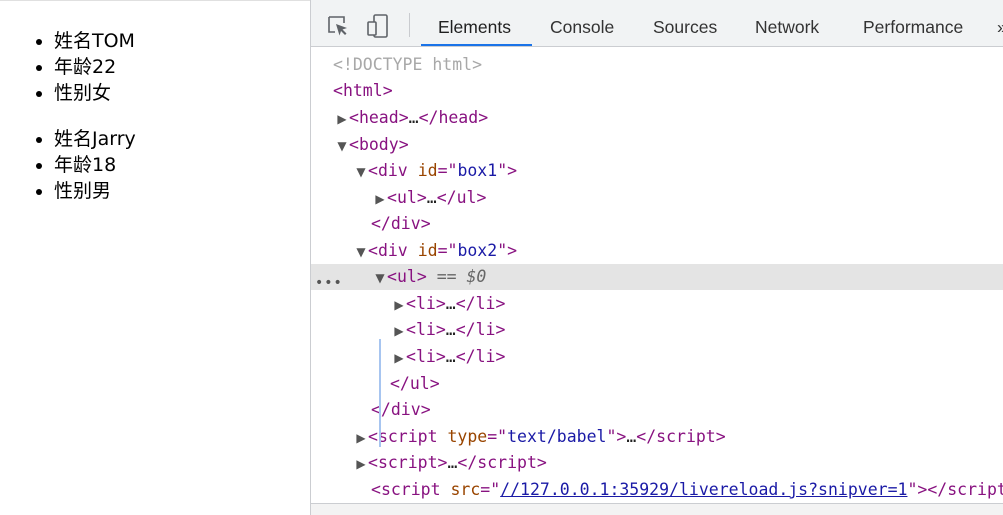 Image resolution: width=1003 pixels, height=515 pixels. I want to click on tab-console: Console, so click(582, 23).